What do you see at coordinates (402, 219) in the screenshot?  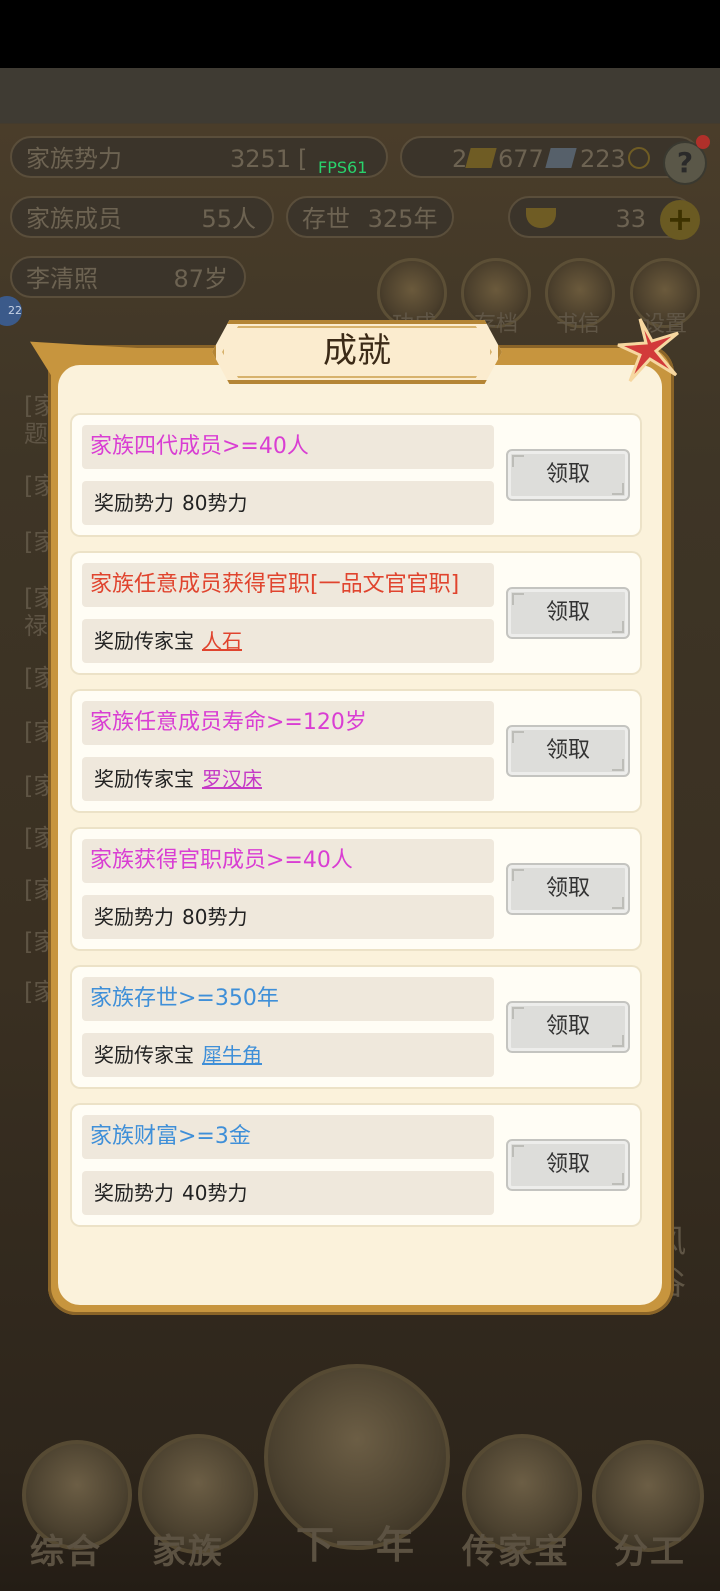 I see `exist-years-value: 325年` at bounding box center [402, 219].